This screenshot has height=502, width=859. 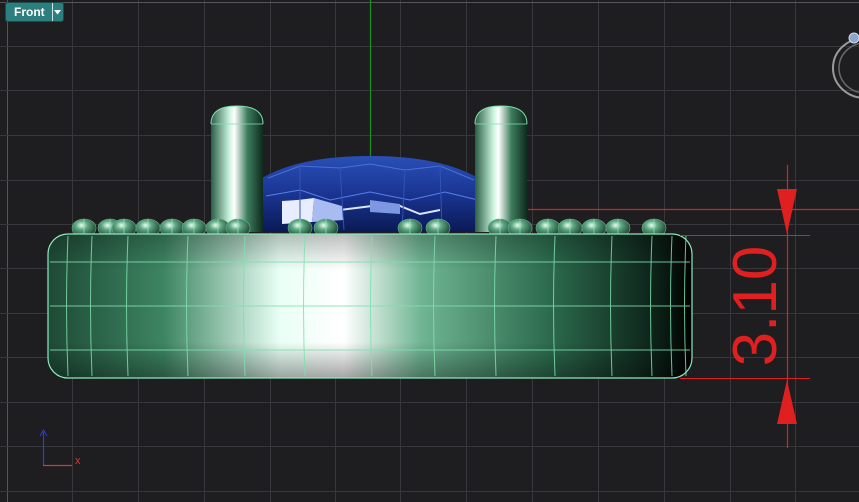 I want to click on chevron-down-icon, so click(x=57, y=12).